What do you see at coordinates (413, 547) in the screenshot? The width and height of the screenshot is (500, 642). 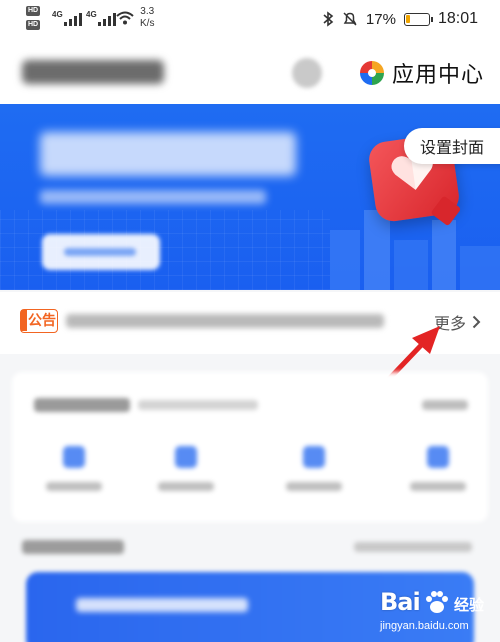 I see `section-action-blurred` at bounding box center [413, 547].